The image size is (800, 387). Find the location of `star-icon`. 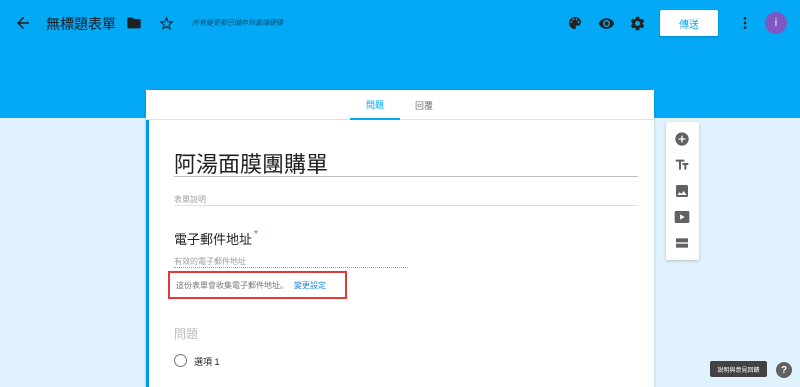

star-icon is located at coordinates (166, 23).